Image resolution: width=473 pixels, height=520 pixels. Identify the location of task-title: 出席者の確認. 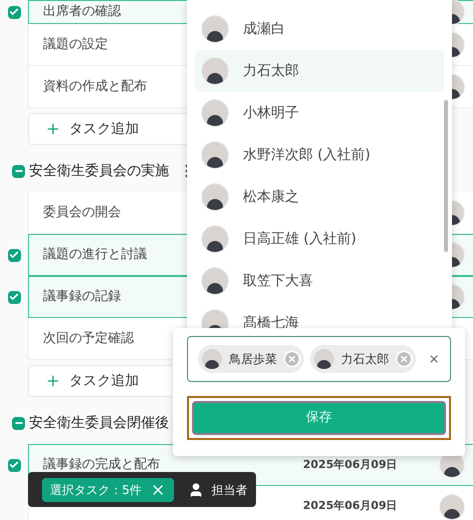
(82, 12).